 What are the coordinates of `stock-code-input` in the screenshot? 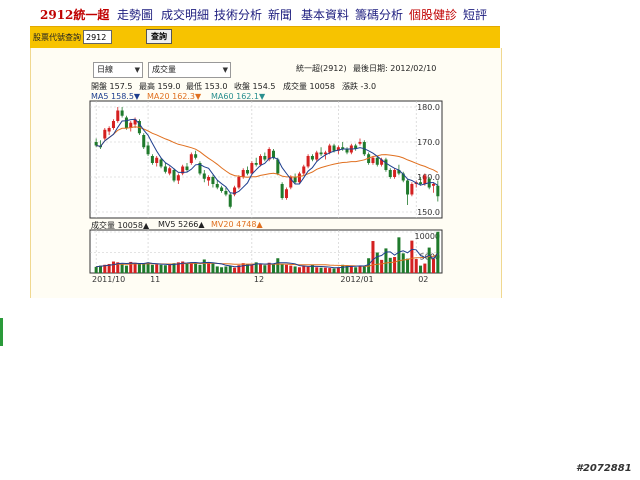 It's located at (97, 37).